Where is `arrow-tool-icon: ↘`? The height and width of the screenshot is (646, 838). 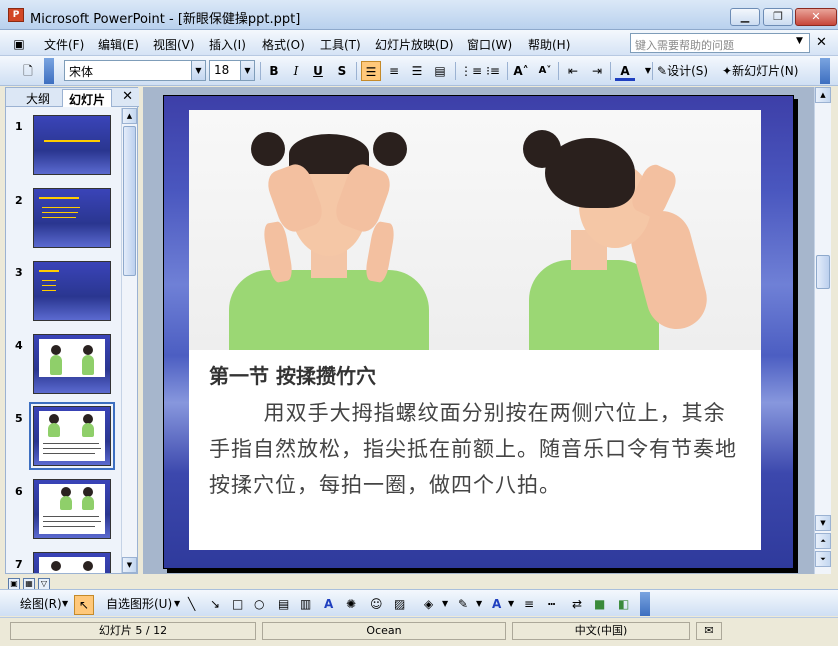 arrow-tool-icon: ↘ is located at coordinates (215, 604).